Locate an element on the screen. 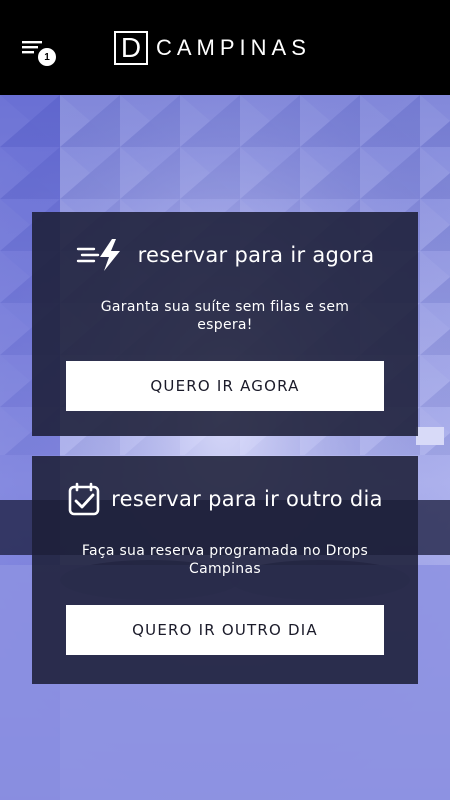  bolt-speed-icon is located at coordinates (98, 255).